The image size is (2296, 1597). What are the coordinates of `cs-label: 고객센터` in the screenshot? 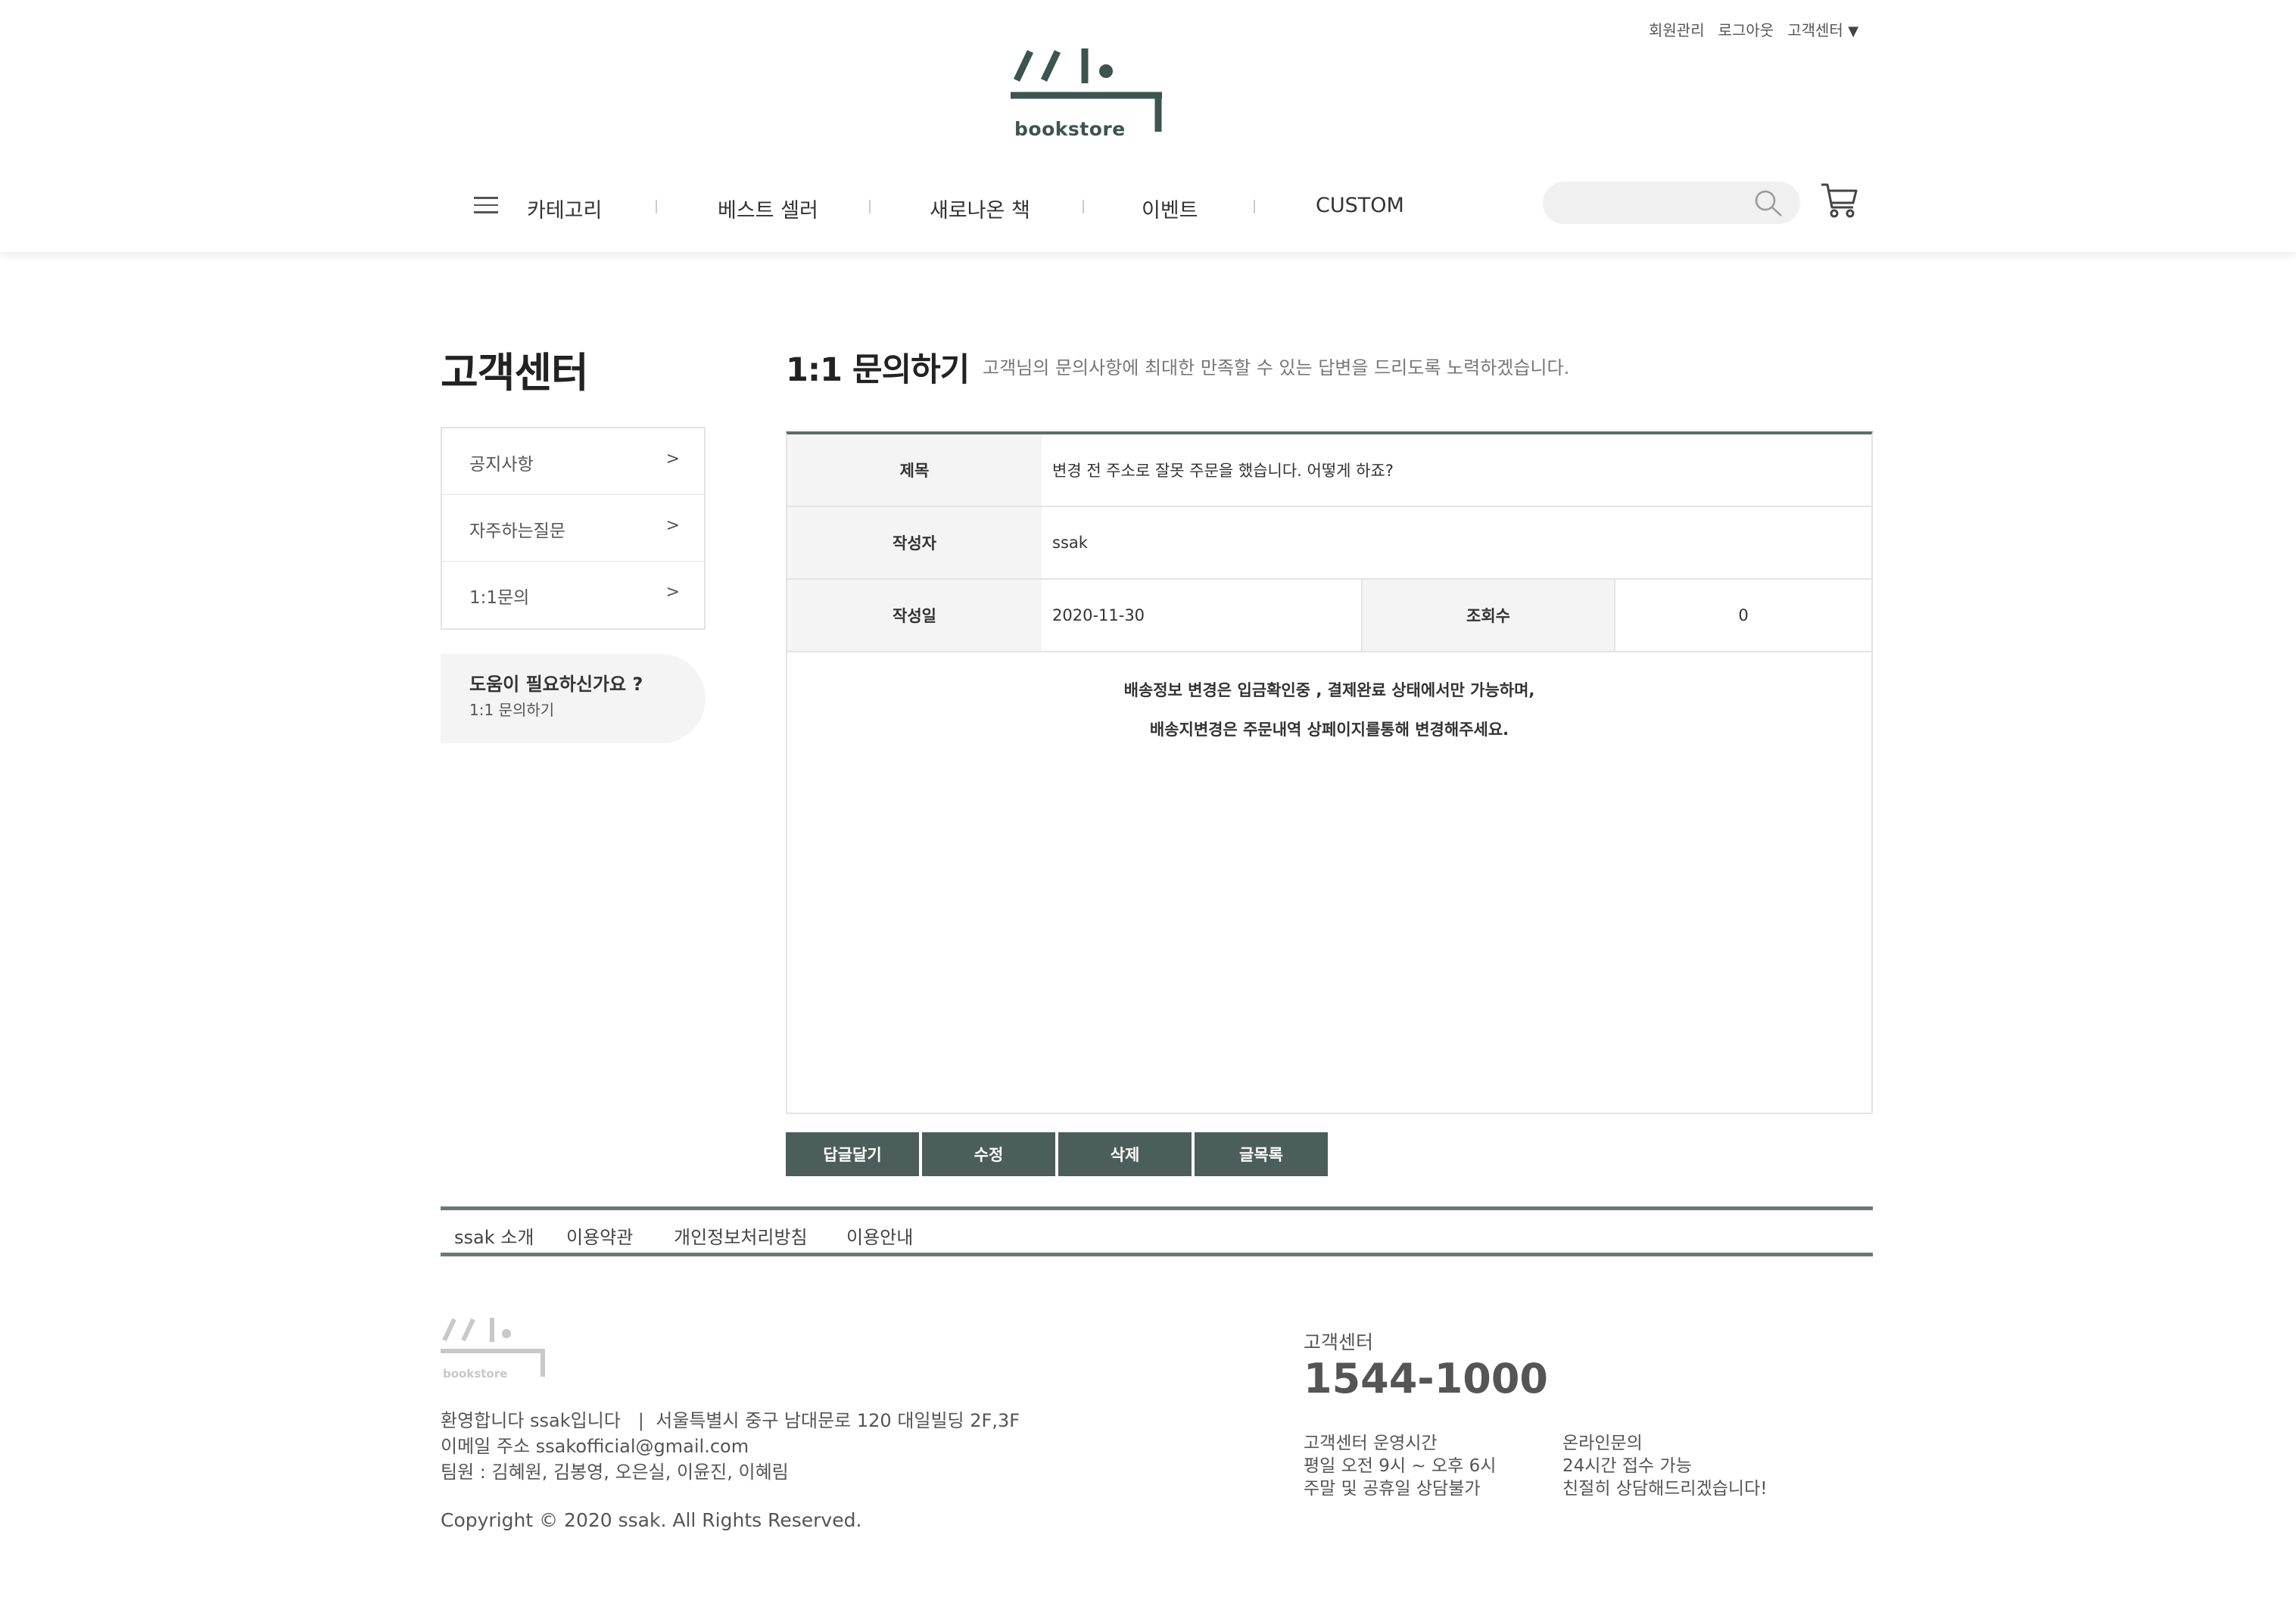 It's located at (1339, 1342).